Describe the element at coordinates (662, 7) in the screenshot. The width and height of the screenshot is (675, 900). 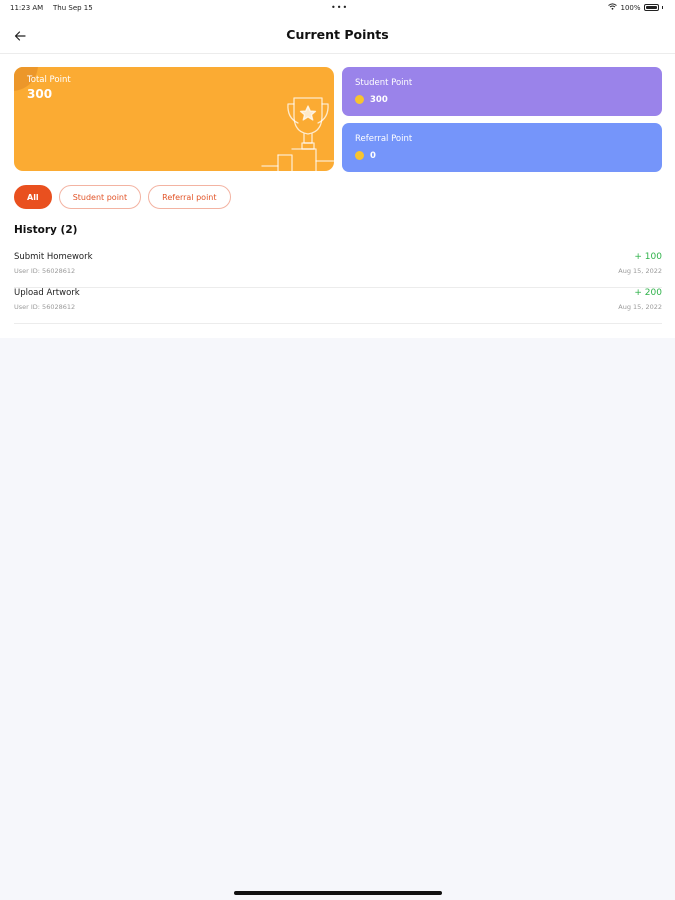
I see `battery-cap` at that location.